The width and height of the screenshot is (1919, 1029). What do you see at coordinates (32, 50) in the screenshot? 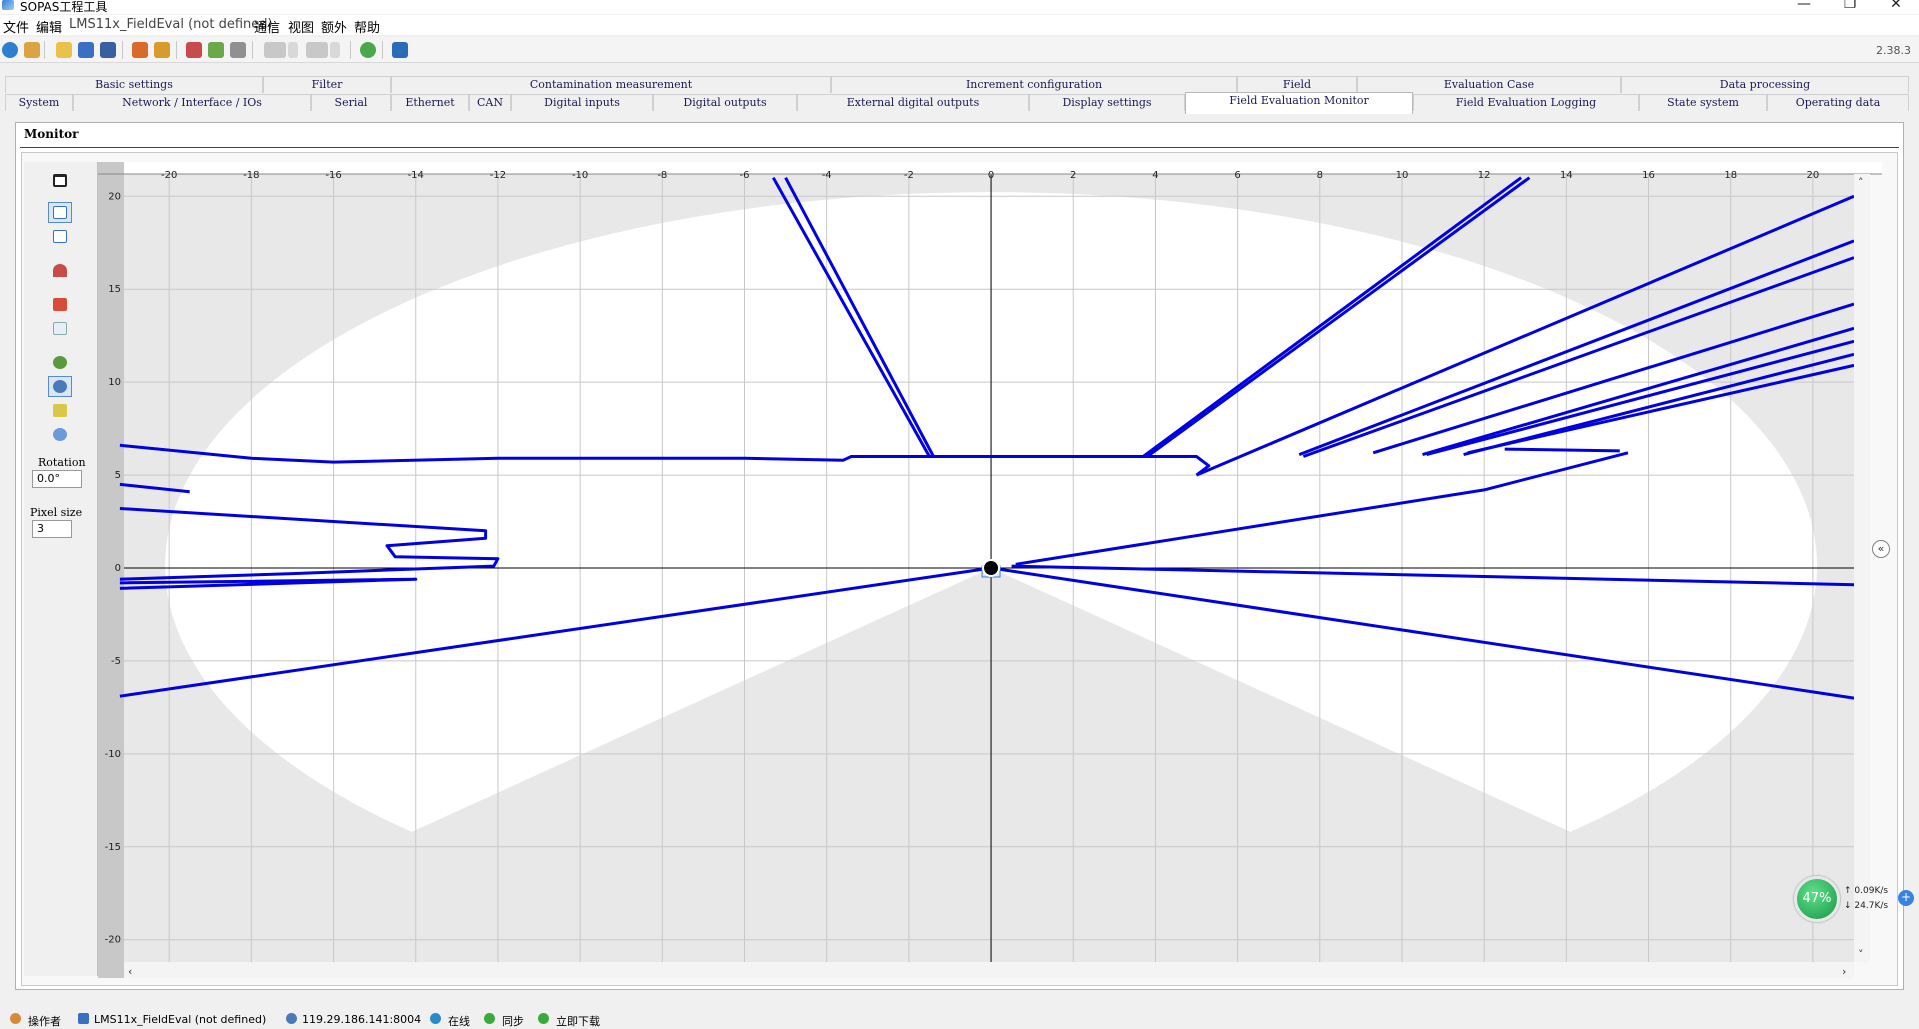
I see `device-icon` at bounding box center [32, 50].